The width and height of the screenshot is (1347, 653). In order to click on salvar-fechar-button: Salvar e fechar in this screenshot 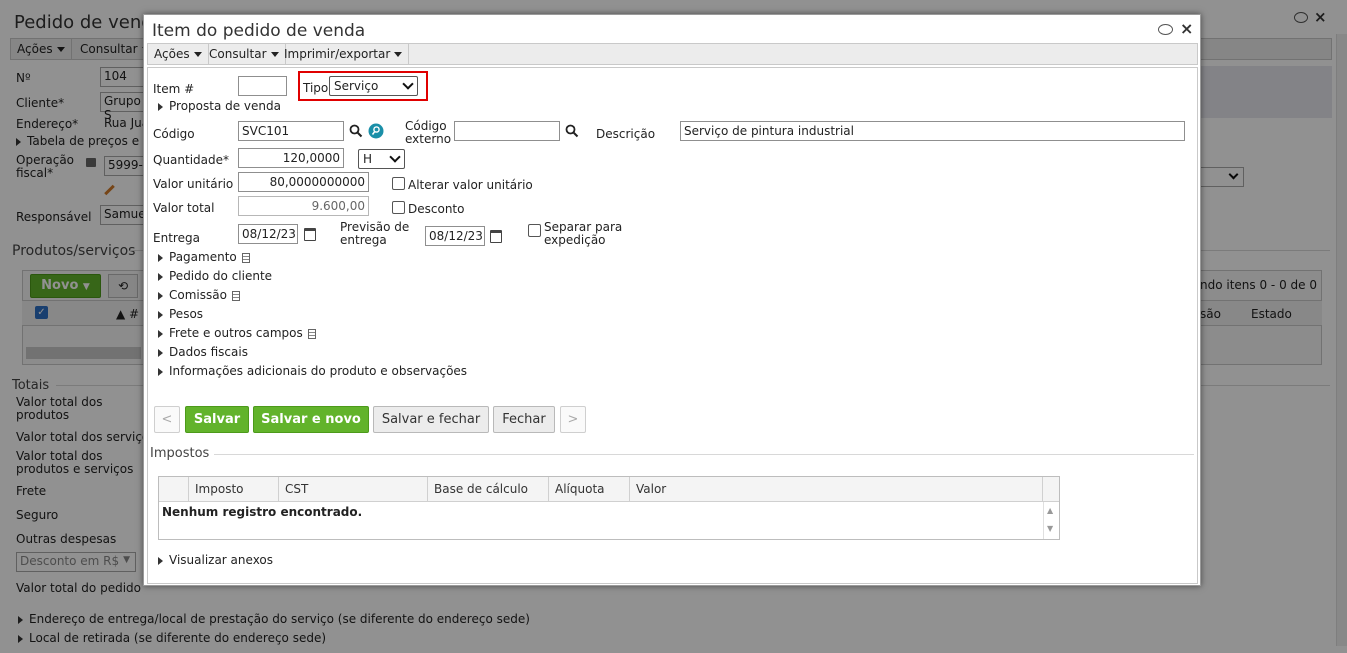, I will do `click(431, 419)`.